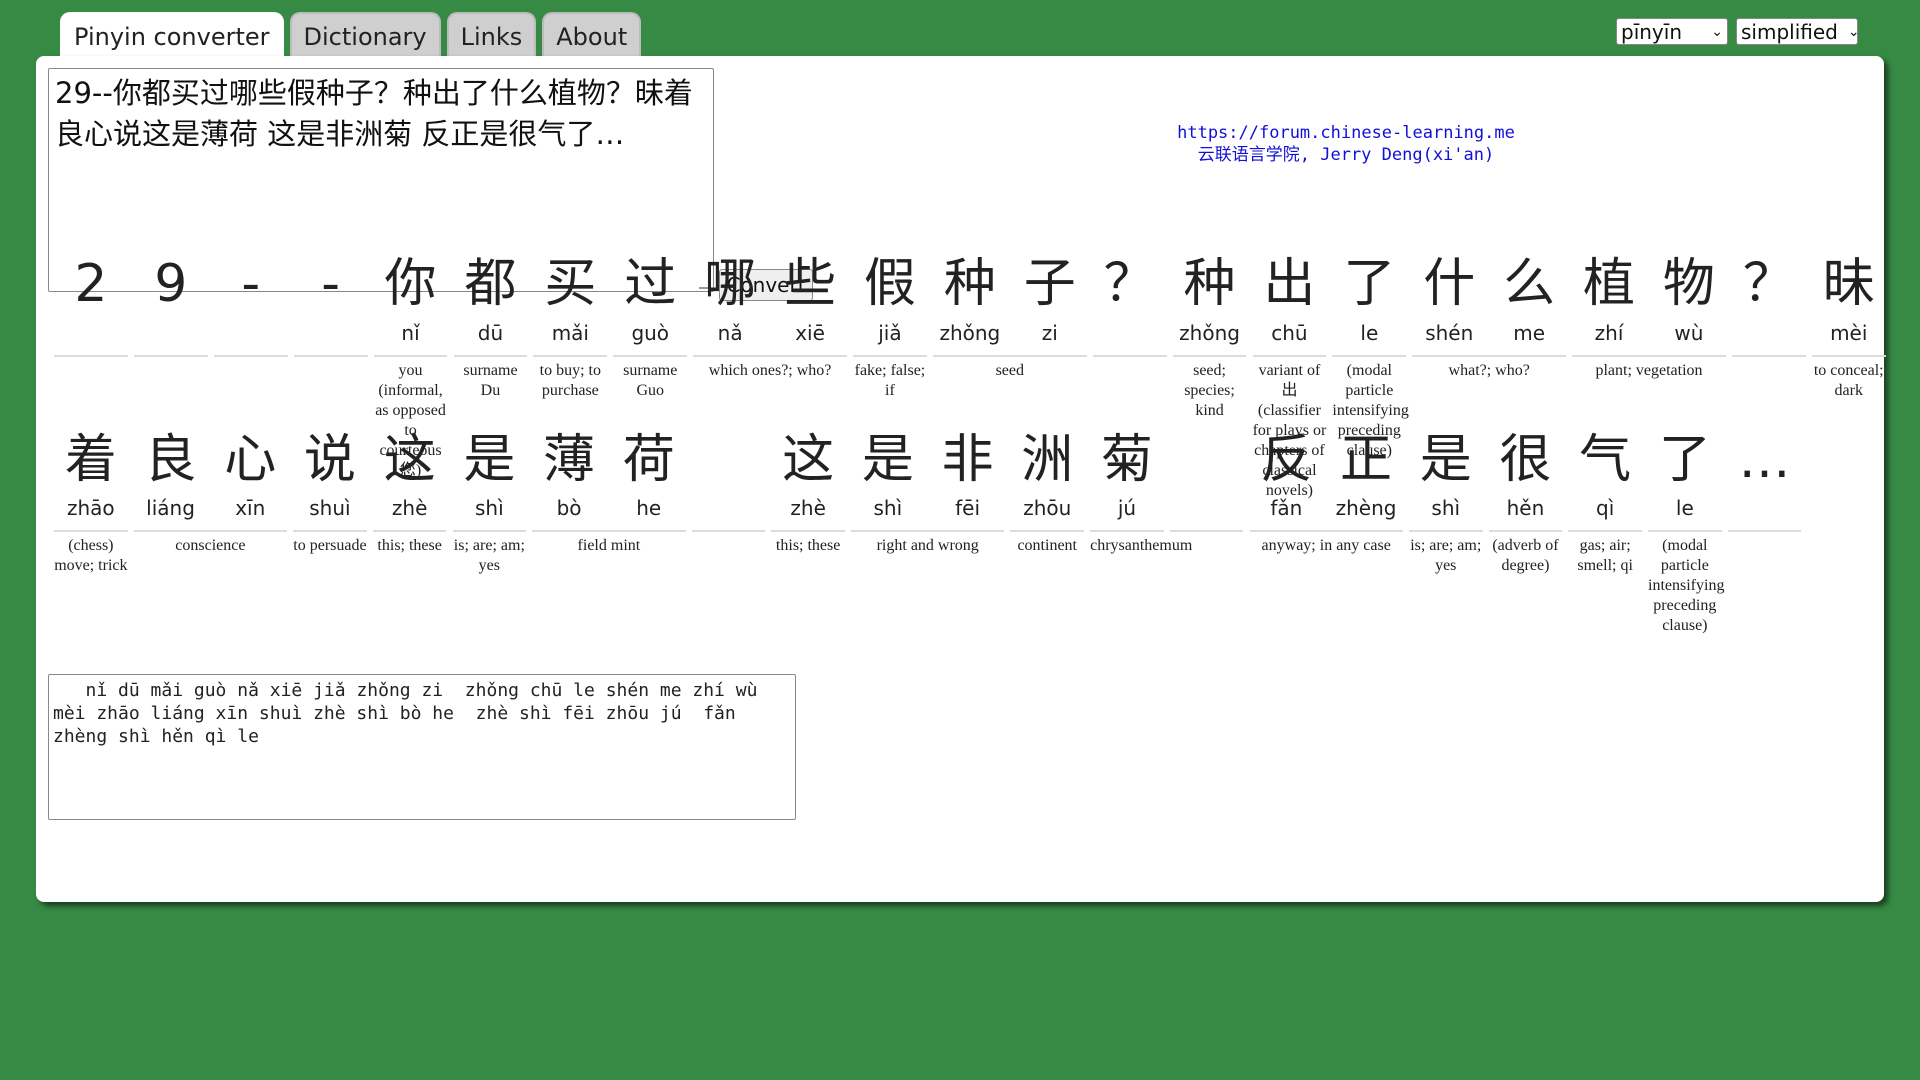  Describe the element at coordinates (650, 333) in the screenshot. I see `pinyin-label: guò` at that location.